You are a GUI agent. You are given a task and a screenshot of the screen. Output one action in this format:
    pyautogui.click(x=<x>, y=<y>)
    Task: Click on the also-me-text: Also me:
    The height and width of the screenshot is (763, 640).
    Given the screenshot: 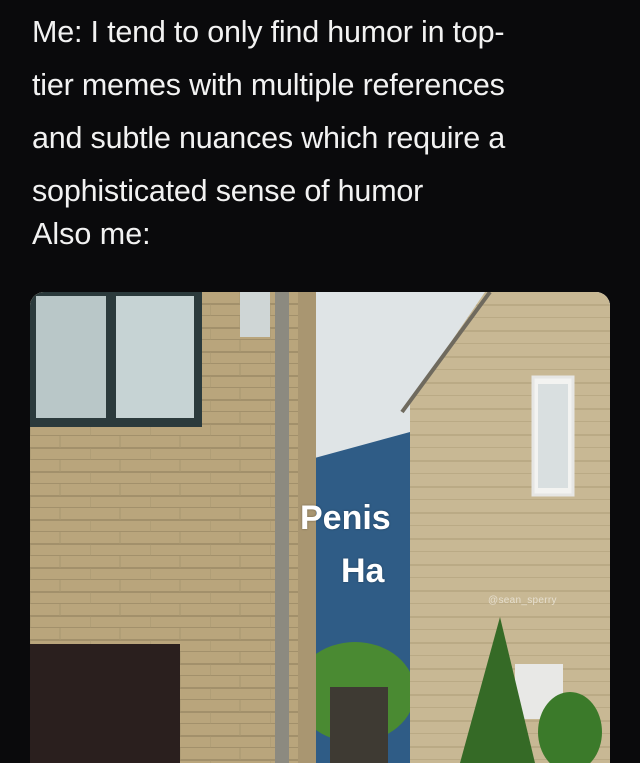 What is the action you would take?
    pyautogui.click(x=91, y=234)
    